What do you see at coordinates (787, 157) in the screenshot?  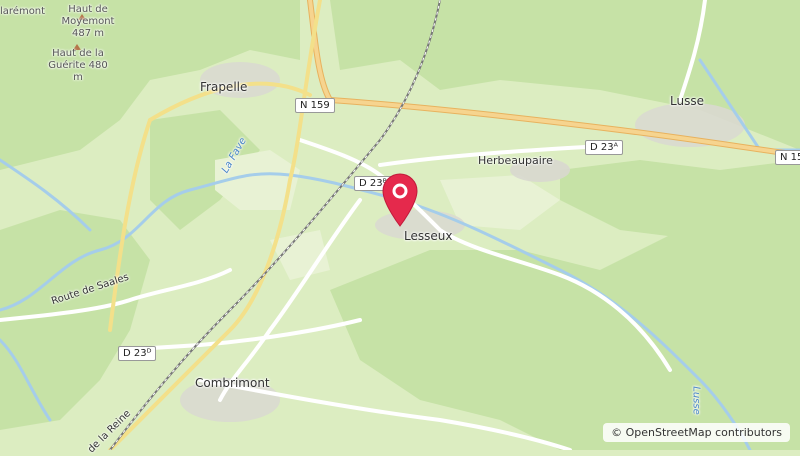 I see `road-shield-n159-east: N 15` at bounding box center [787, 157].